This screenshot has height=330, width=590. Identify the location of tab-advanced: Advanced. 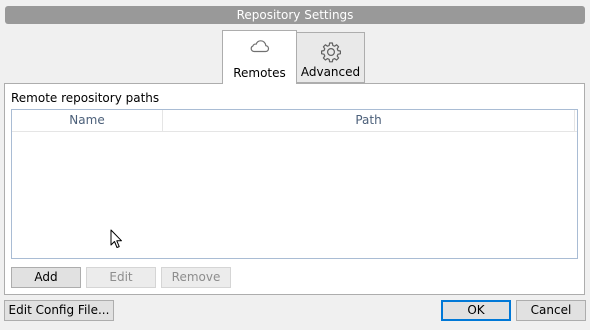
(330, 57).